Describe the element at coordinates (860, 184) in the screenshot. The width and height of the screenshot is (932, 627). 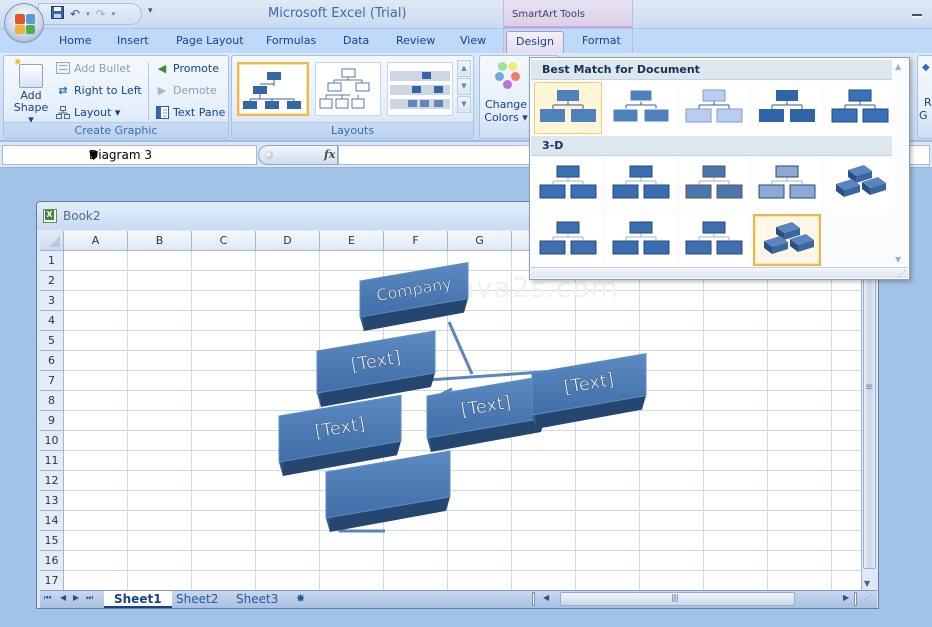
I see `style-option-brick-scene` at that location.